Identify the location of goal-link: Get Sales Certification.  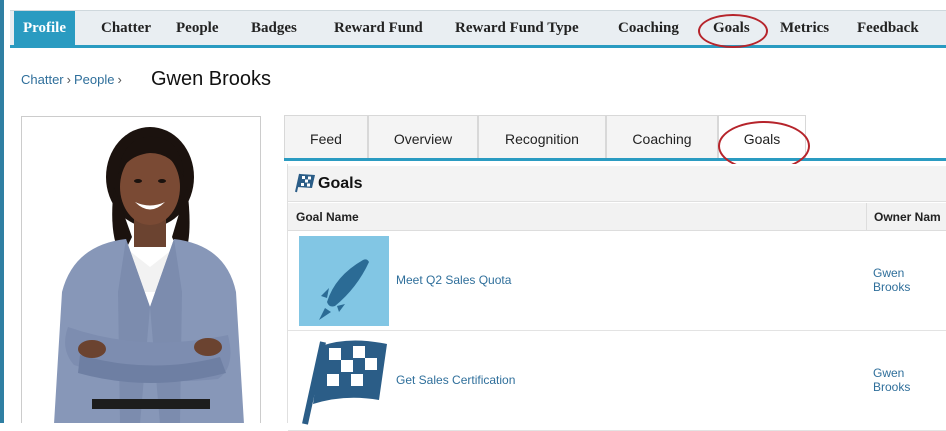
(455, 380).